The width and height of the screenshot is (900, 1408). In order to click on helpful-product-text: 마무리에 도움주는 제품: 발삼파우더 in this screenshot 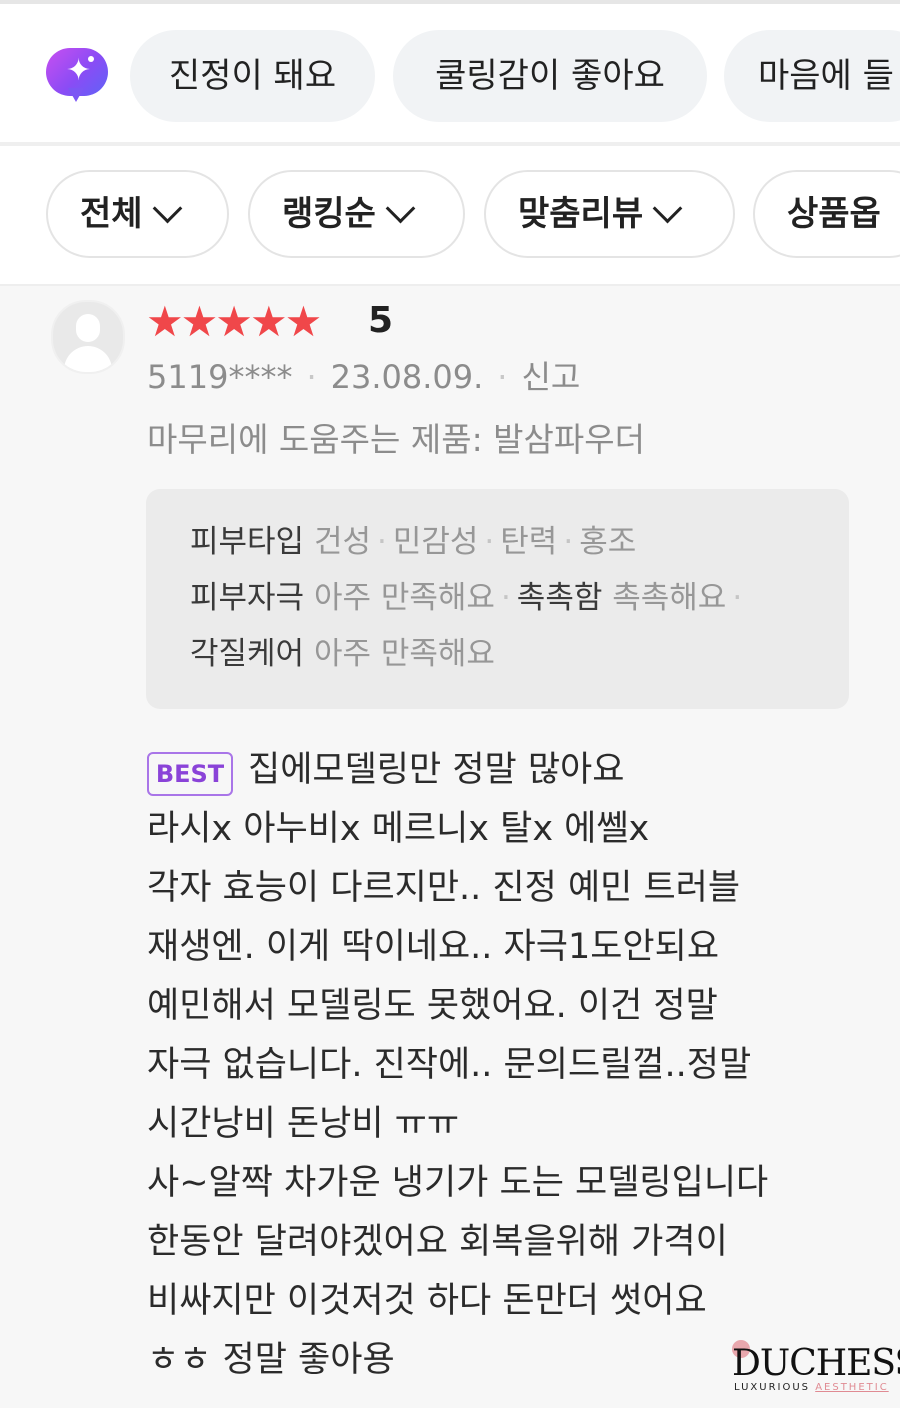, I will do `click(396, 439)`.